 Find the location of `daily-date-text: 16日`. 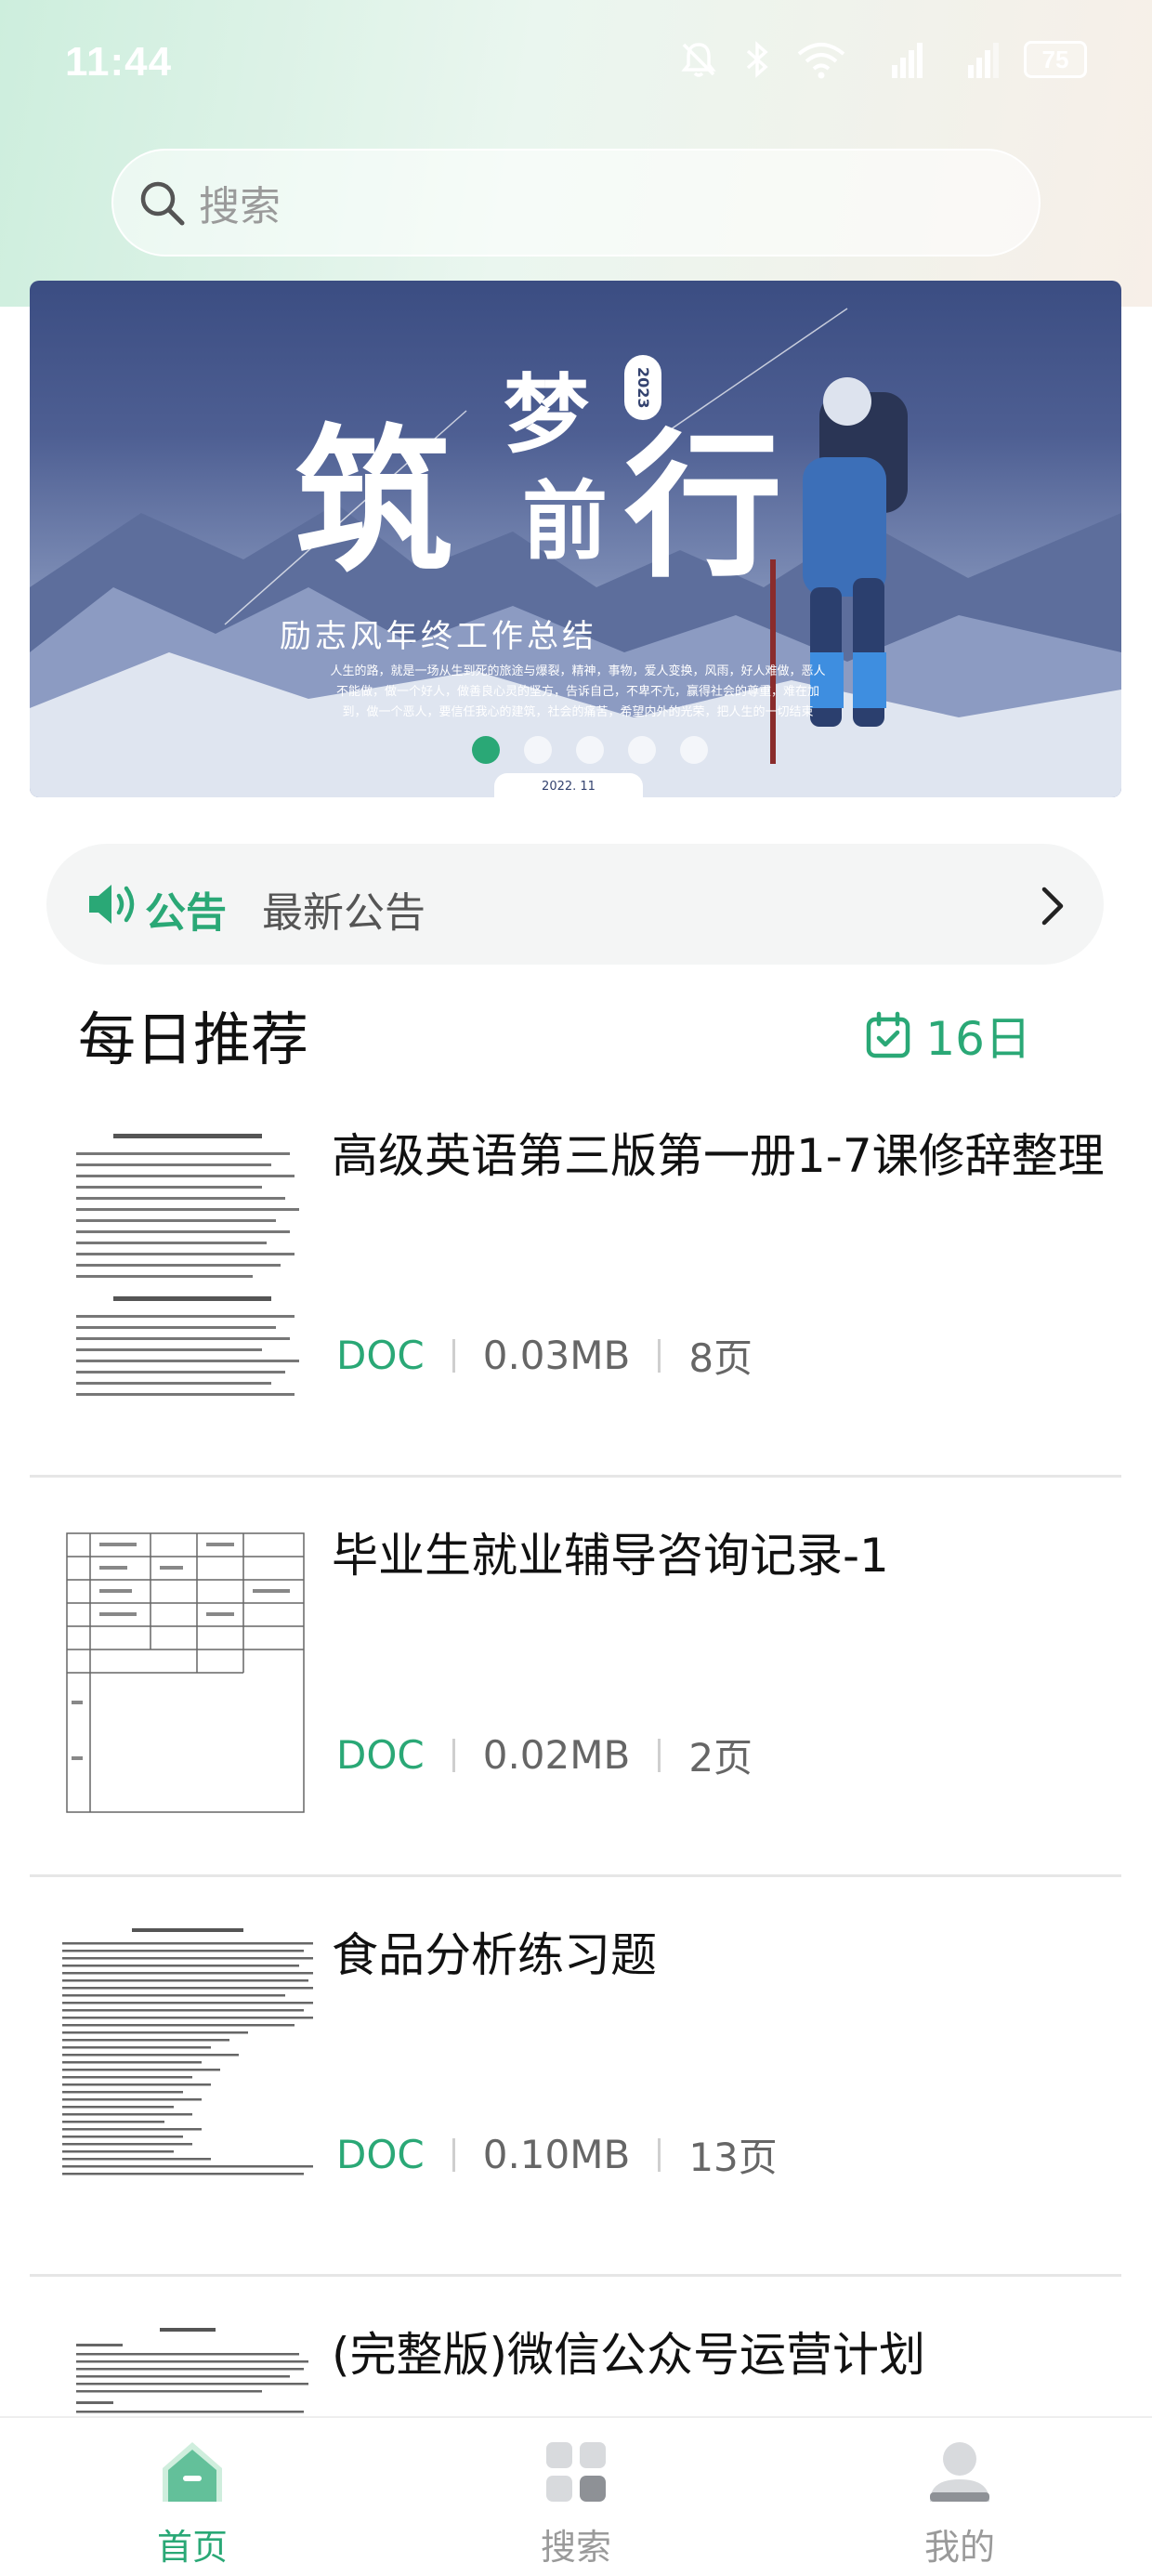

daily-date-text: 16日 is located at coordinates (978, 1039).